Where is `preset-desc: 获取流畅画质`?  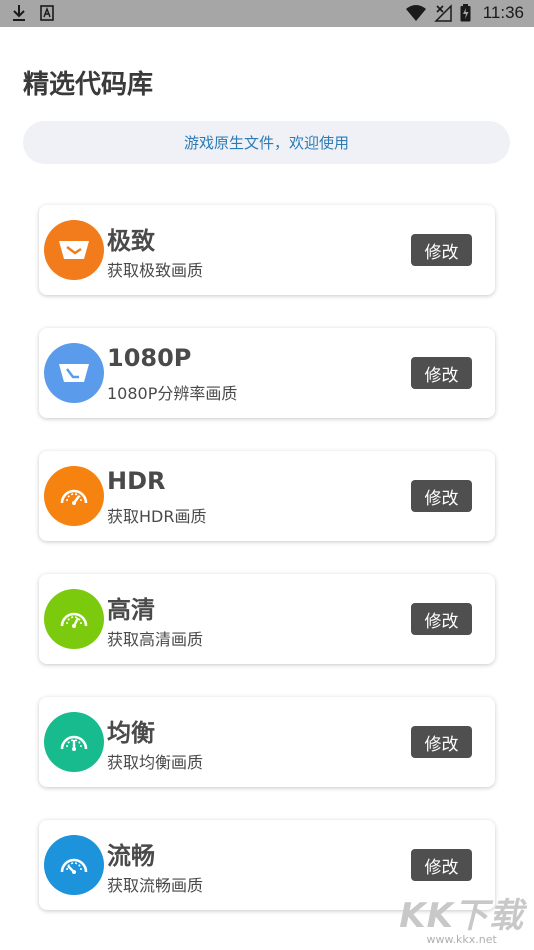 preset-desc: 获取流畅画质 is located at coordinates (155, 885).